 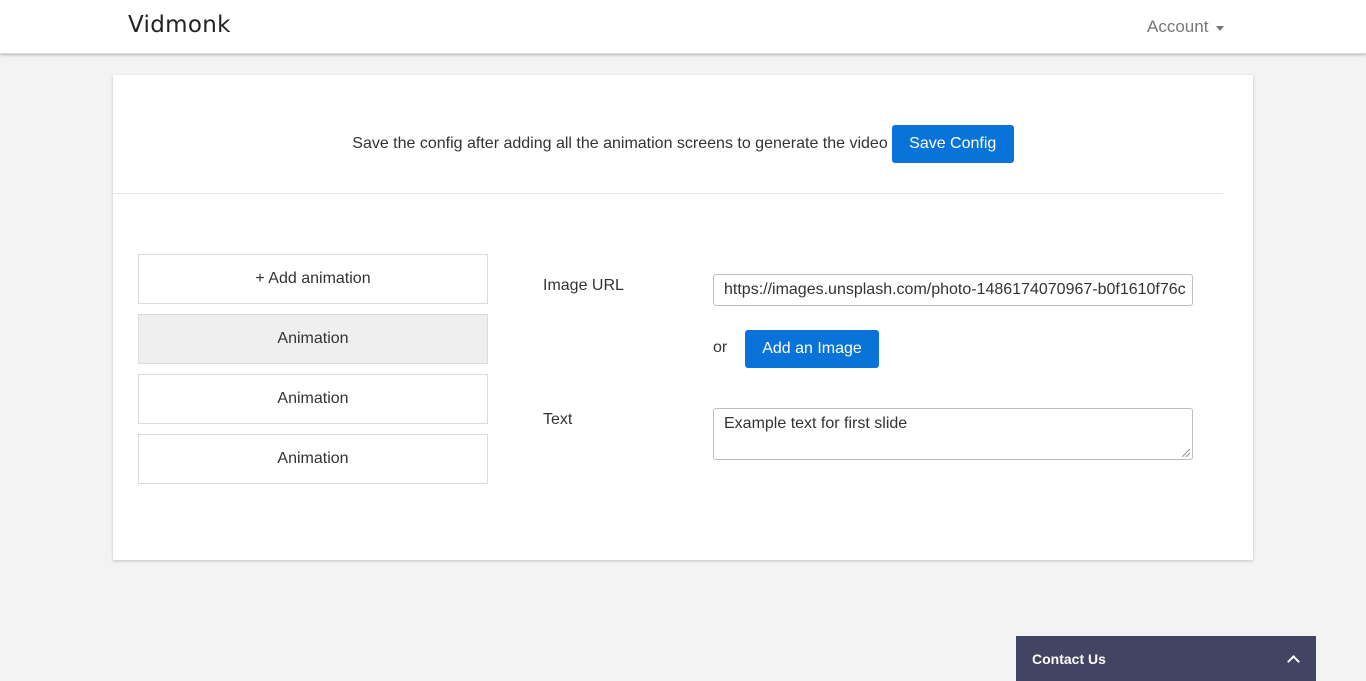 I want to click on add-animation-button: + Add animation, so click(x=313, y=279).